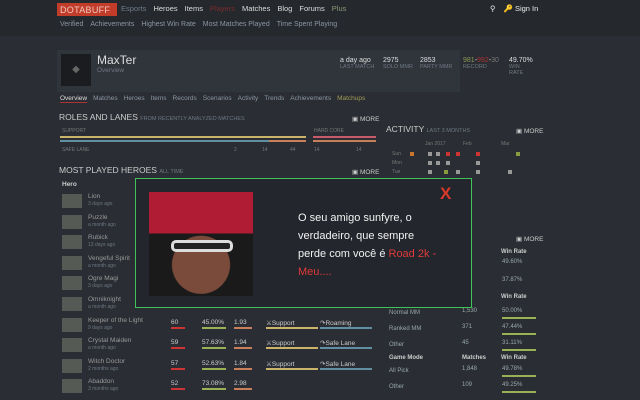 The image size is (640, 400). Describe the element at coordinates (76, 70) in the screenshot. I see `avatar: ◆` at that location.